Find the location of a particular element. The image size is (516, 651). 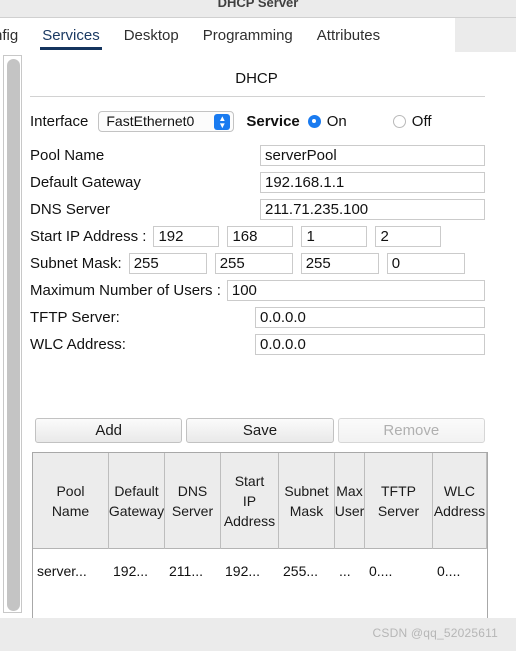

subnet-mask-octet-1: 255 is located at coordinates (167, 263).